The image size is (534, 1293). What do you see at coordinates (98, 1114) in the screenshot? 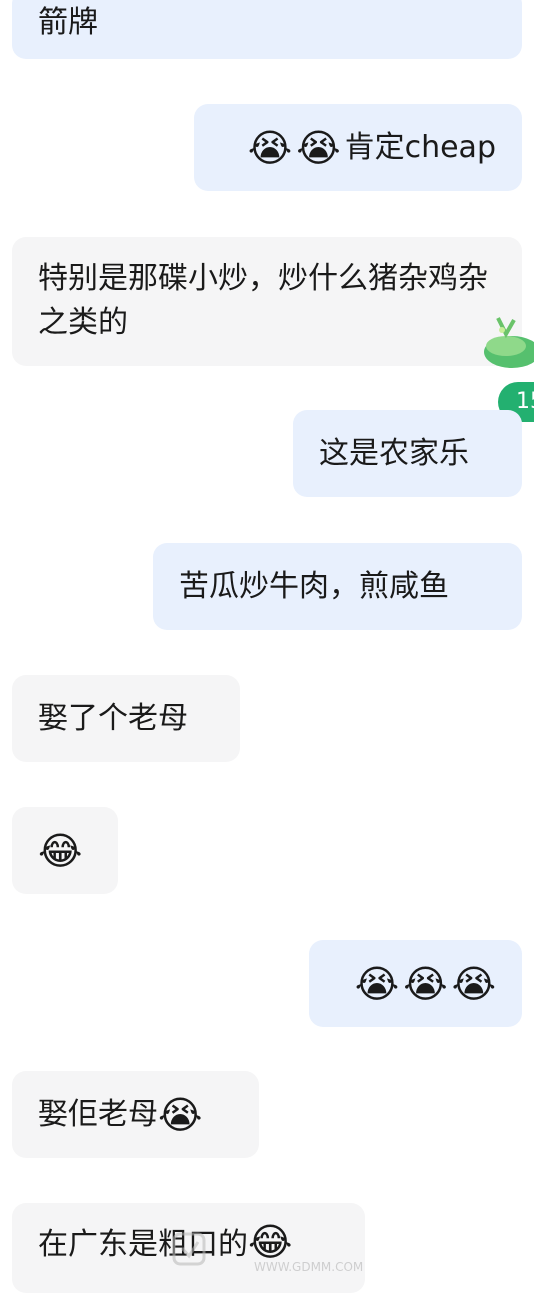
I see `message-text: 娶佢老母` at bounding box center [98, 1114].